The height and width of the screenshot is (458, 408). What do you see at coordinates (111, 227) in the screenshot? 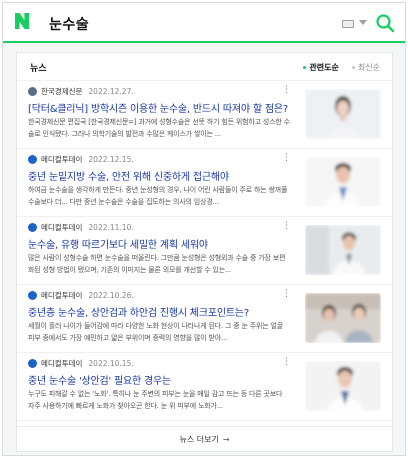
I see `article-date: 2022.11.10.` at bounding box center [111, 227].